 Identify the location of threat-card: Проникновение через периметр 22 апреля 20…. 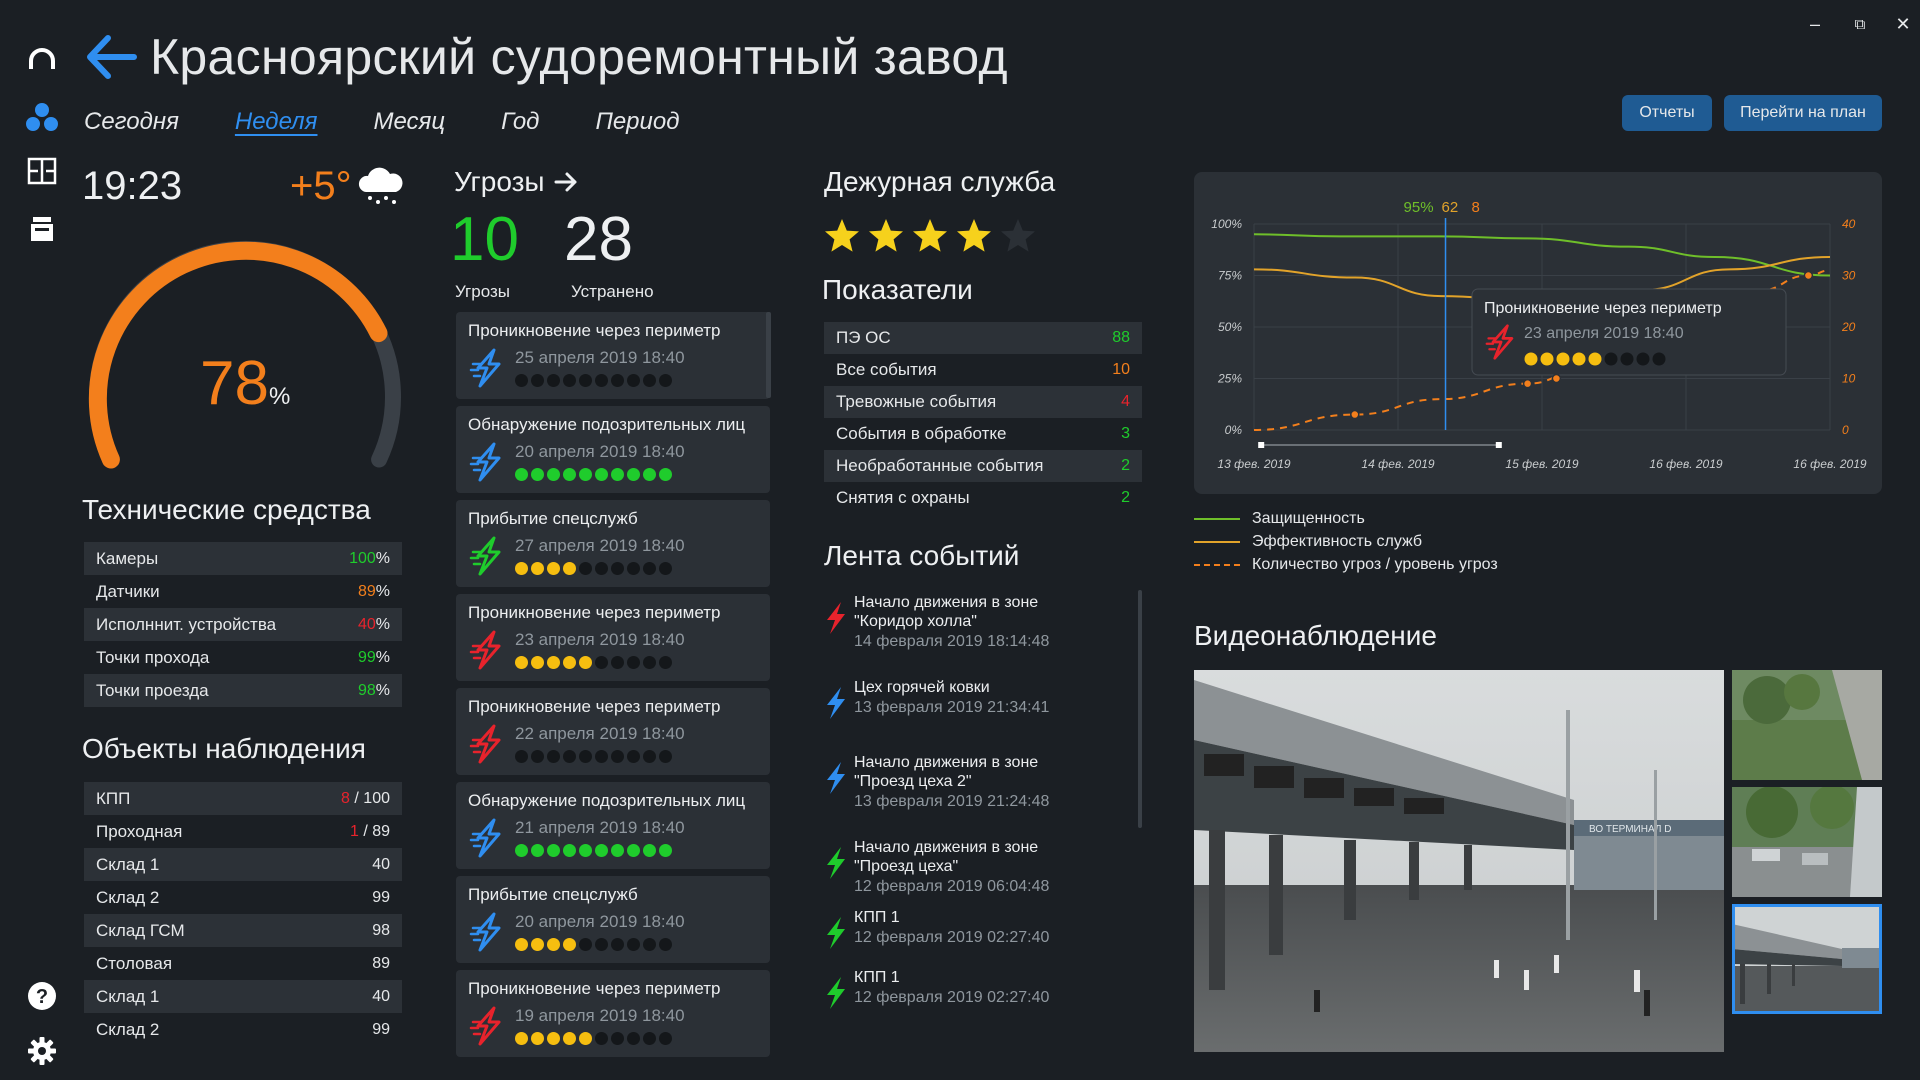
(613, 731).